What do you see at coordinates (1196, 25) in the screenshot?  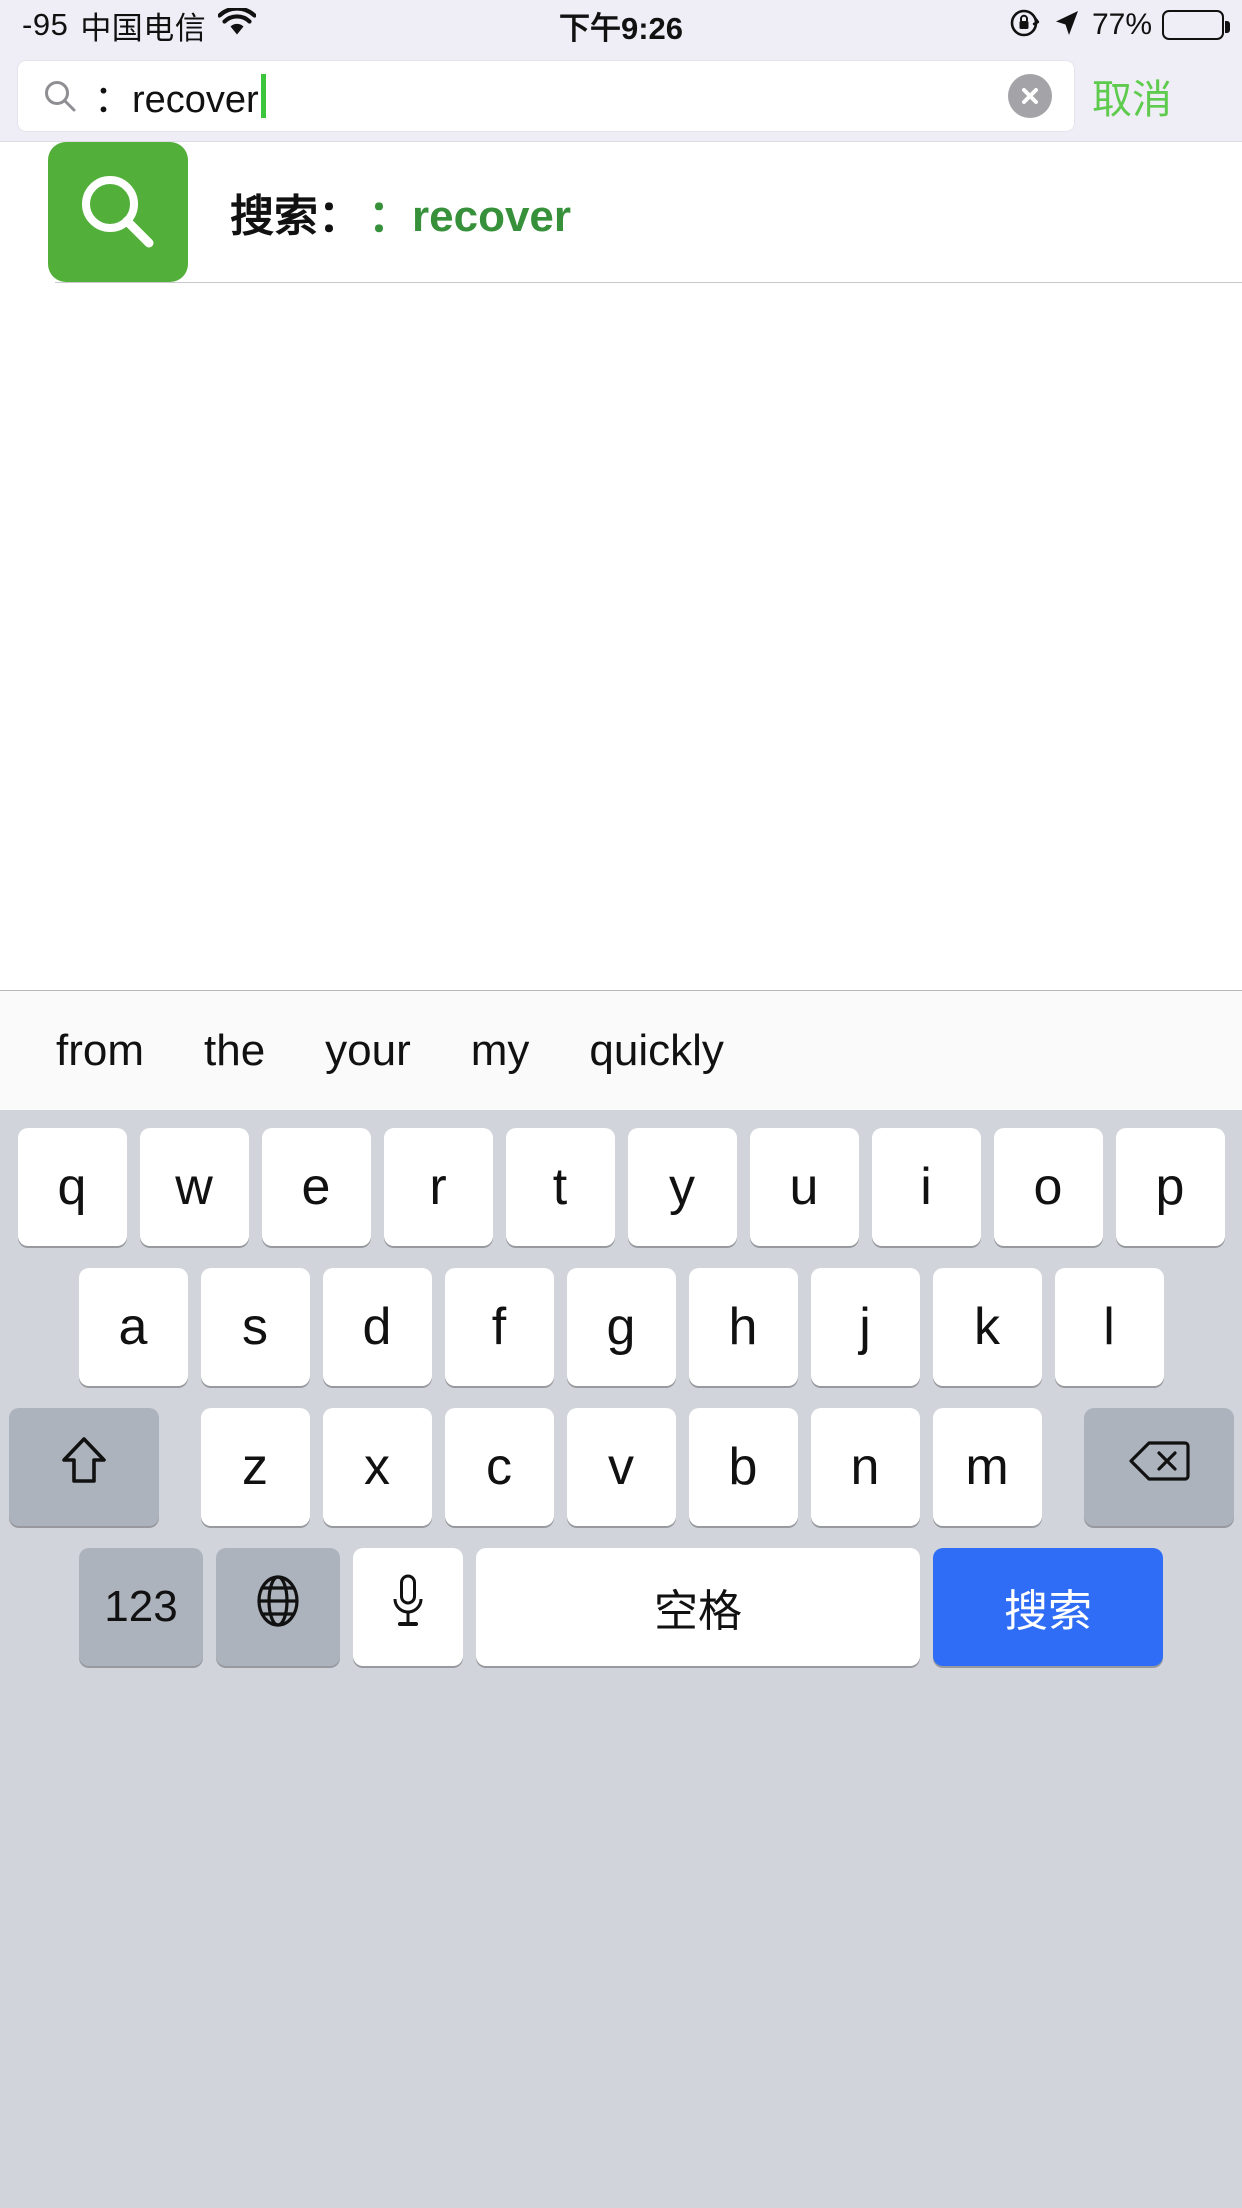 I see `battery-icon` at bounding box center [1196, 25].